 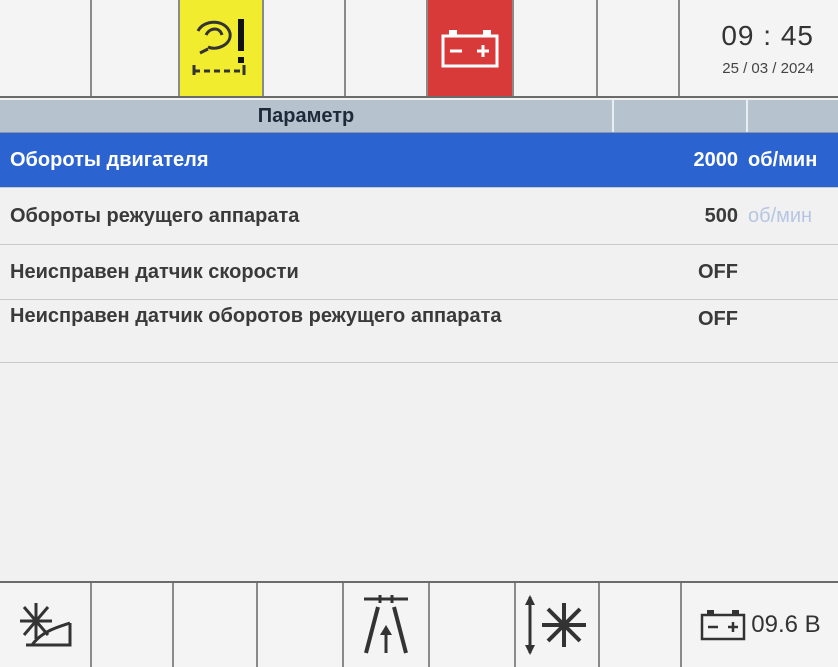 I want to click on row-value: 2000, so click(x=716, y=159).